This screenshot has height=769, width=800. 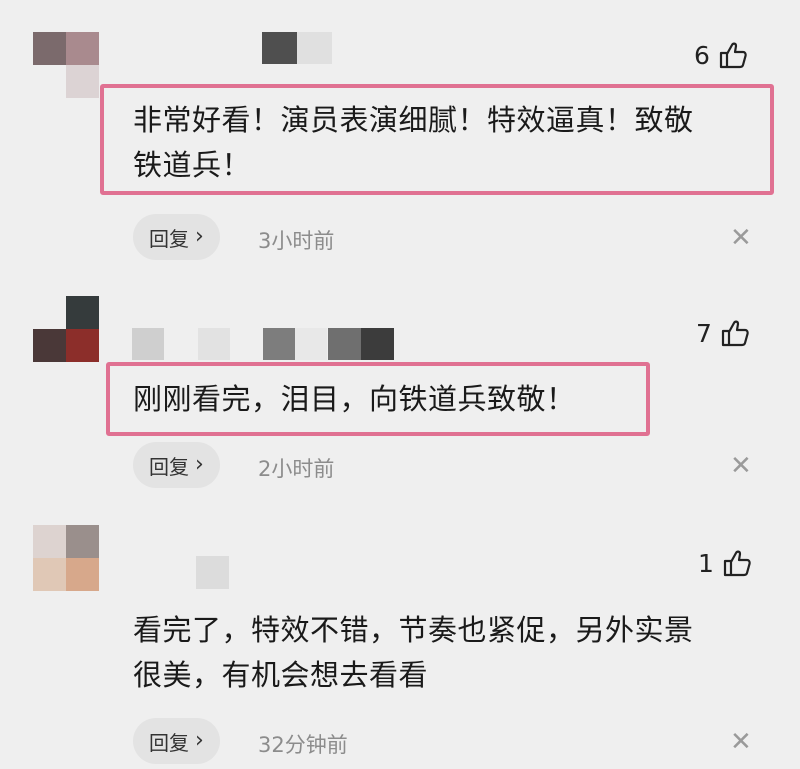 I want to click on reply-button: 回复 ›, so click(x=176, y=741).